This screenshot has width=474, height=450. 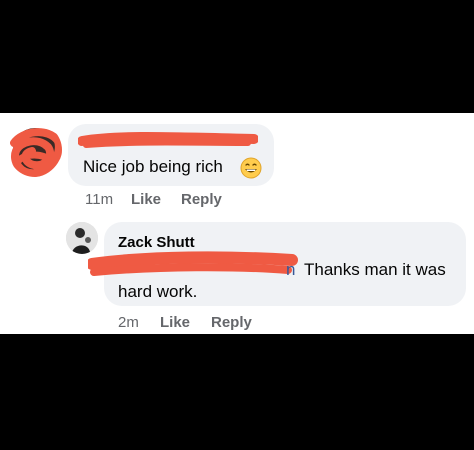 What do you see at coordinates (158, 291) in the screenshot?
I see `comment-text-continued: hard work.` at bounding box center [158, 291].